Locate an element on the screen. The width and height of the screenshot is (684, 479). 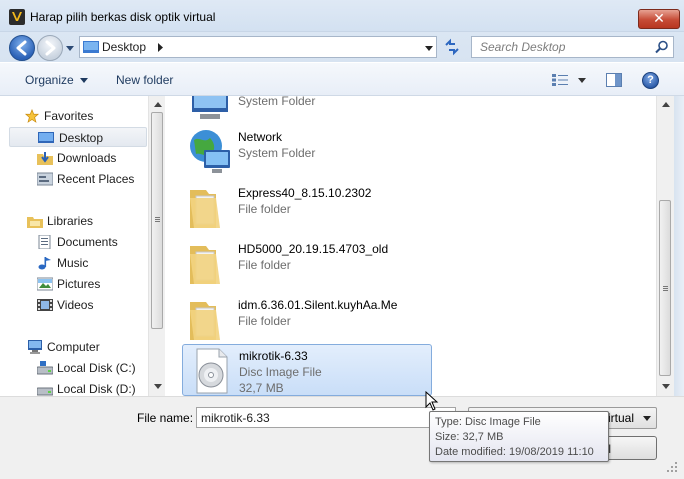
nav-local-disk-c: Local Disk (C:) is located at coordinates (92, 368).